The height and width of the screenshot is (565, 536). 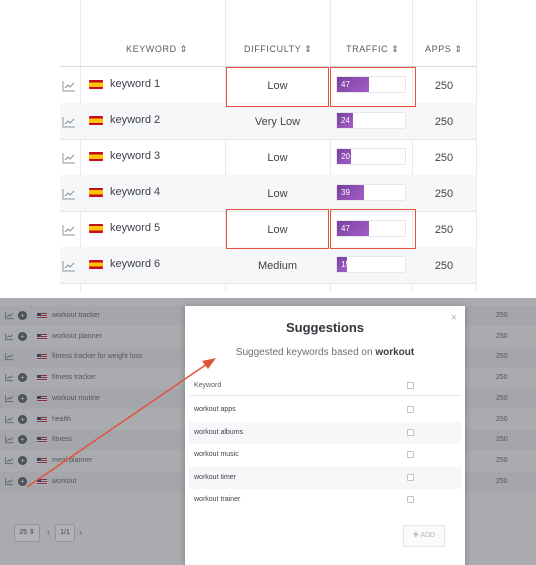 What do you see at coordinates (135, 264) in the screenshot?
I see `keyword-name: keyword 6` at bounding box center [135, 264].